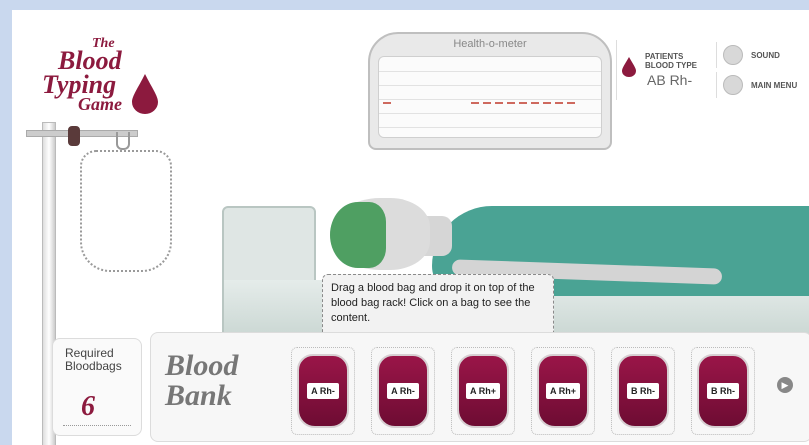 This screenshot has height=445, width=809. I want to click on sound-label: SOUND, so click(765, 55).